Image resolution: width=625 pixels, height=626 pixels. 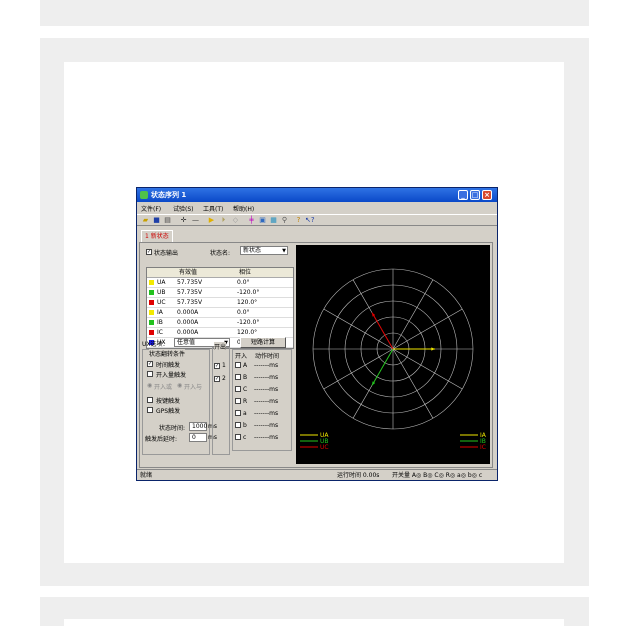 What do you see at coordinates (220, 313) in the screenshot?
I see `table-row: IA 0.000A 0.0°` at bounding box center [220, 313].